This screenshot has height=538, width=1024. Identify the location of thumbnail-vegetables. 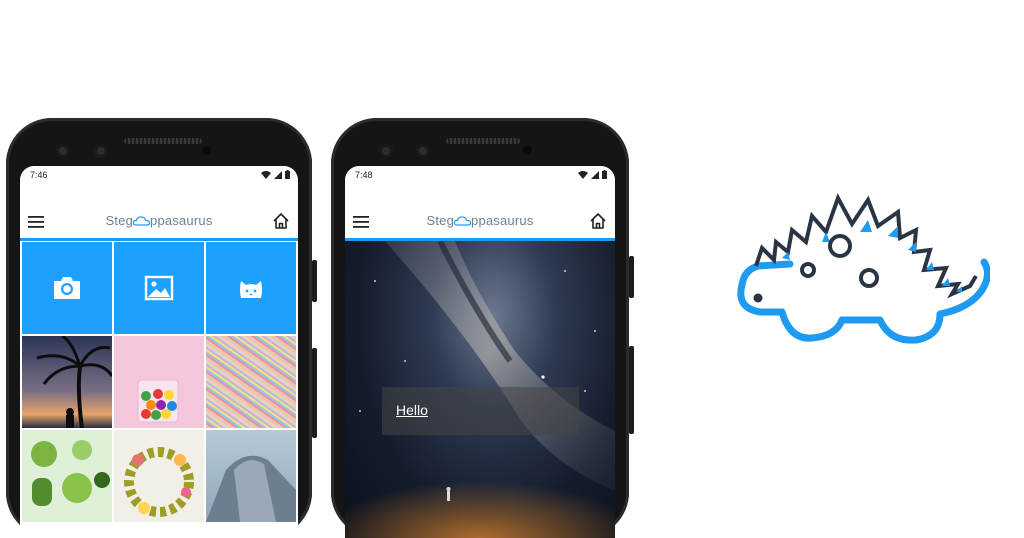
(67, 476).